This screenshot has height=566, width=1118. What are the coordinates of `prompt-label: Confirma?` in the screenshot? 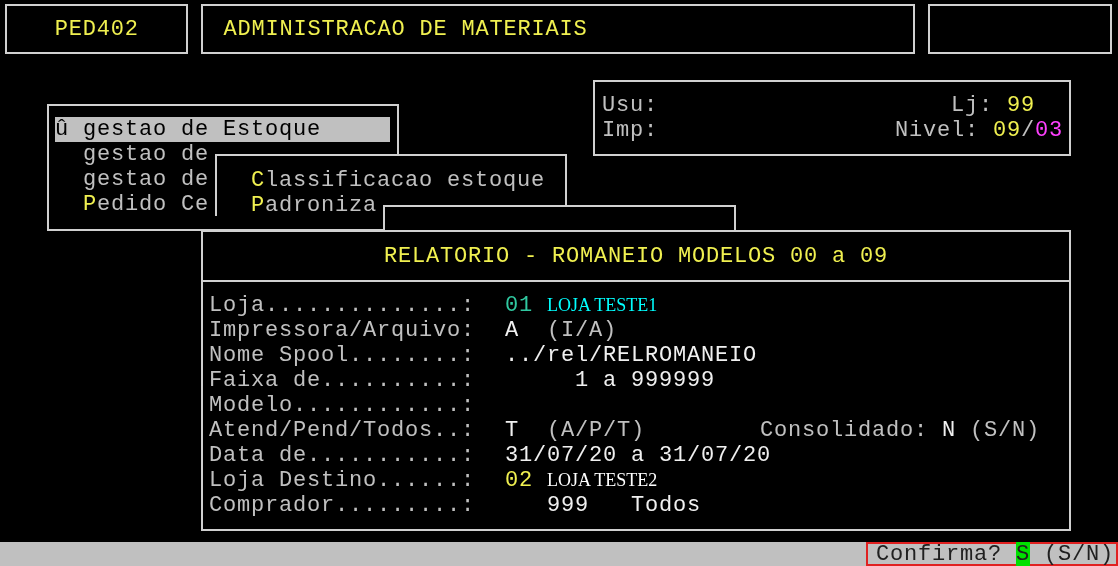 It's located at (938, 553).